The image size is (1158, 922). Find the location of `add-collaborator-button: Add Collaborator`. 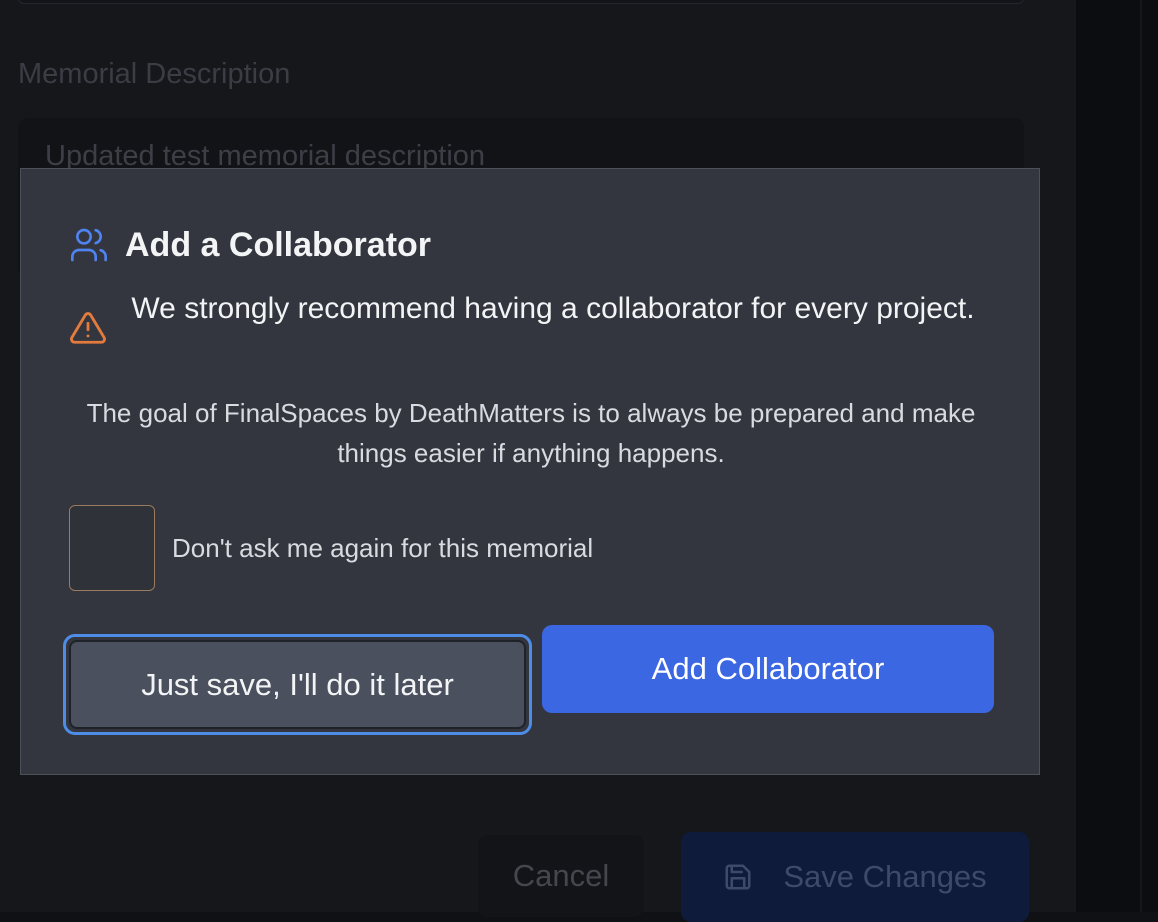

add-collaborator-button: Add Collaborator is located at coordinates (768, 669).